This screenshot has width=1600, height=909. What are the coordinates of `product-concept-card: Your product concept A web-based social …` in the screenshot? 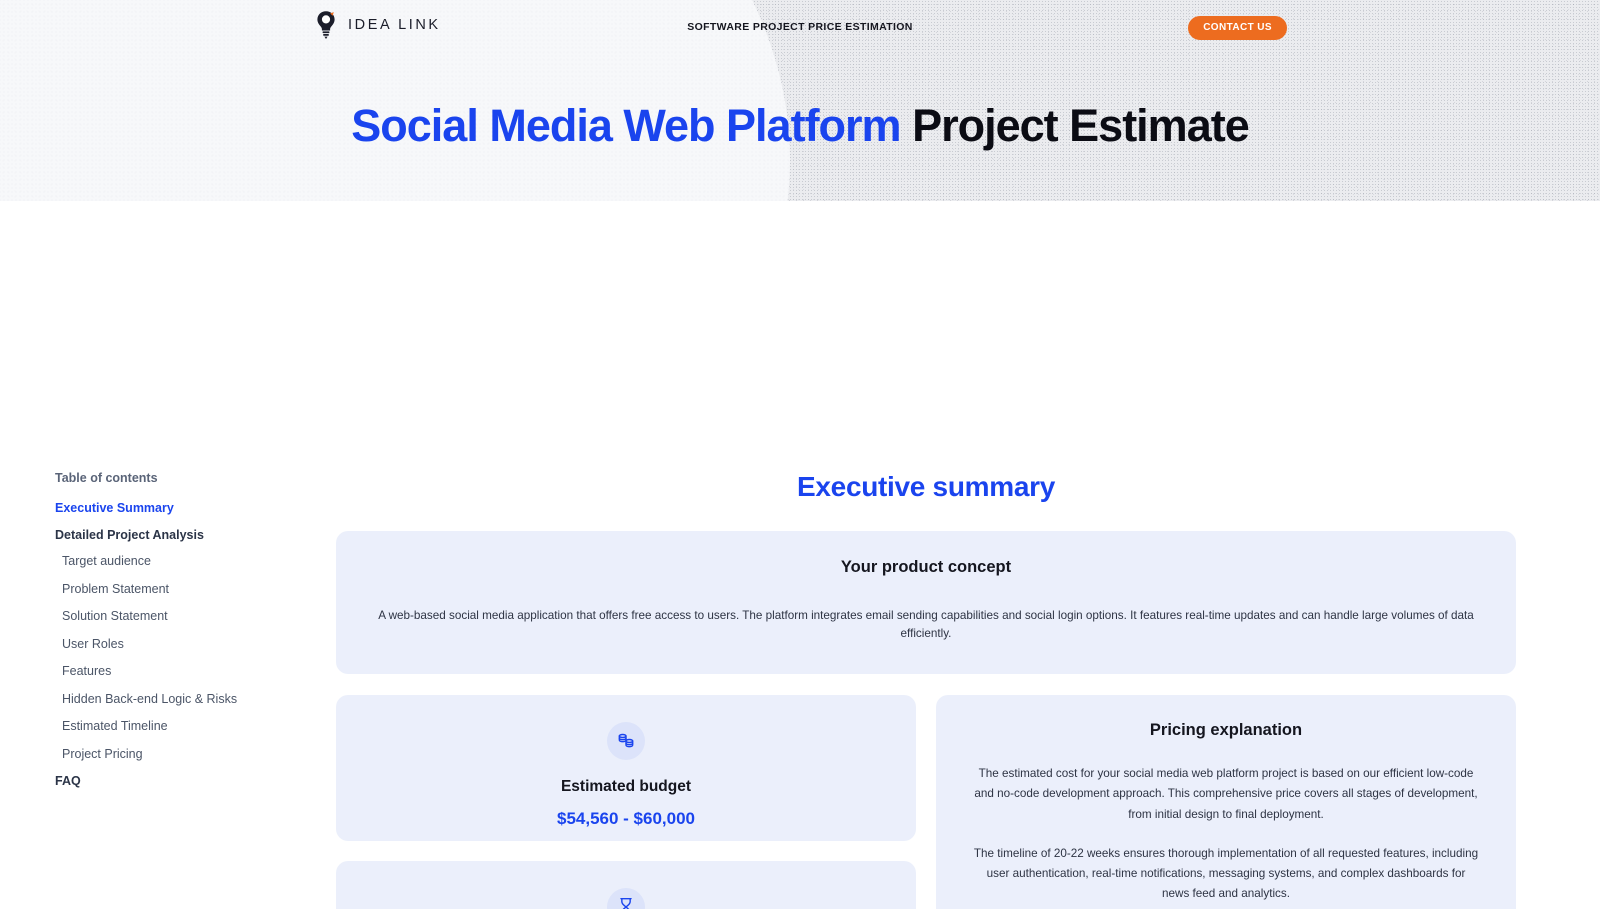 It's located at (926, 603).